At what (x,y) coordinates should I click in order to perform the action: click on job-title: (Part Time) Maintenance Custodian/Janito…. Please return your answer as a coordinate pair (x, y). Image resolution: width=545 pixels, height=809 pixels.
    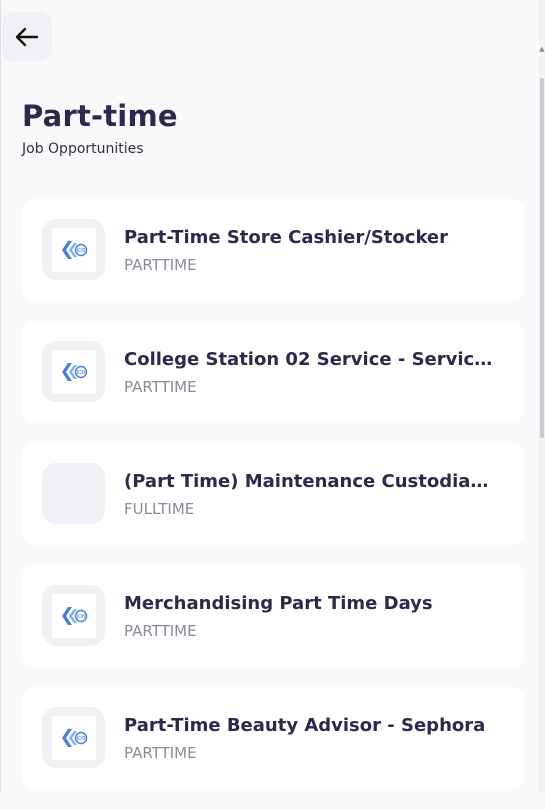
    Looking at the image, I should click on (309, 481).